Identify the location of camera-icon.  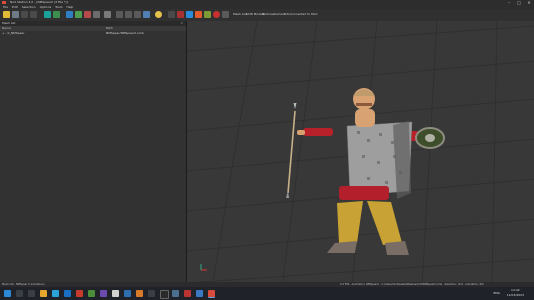
(119, 14).